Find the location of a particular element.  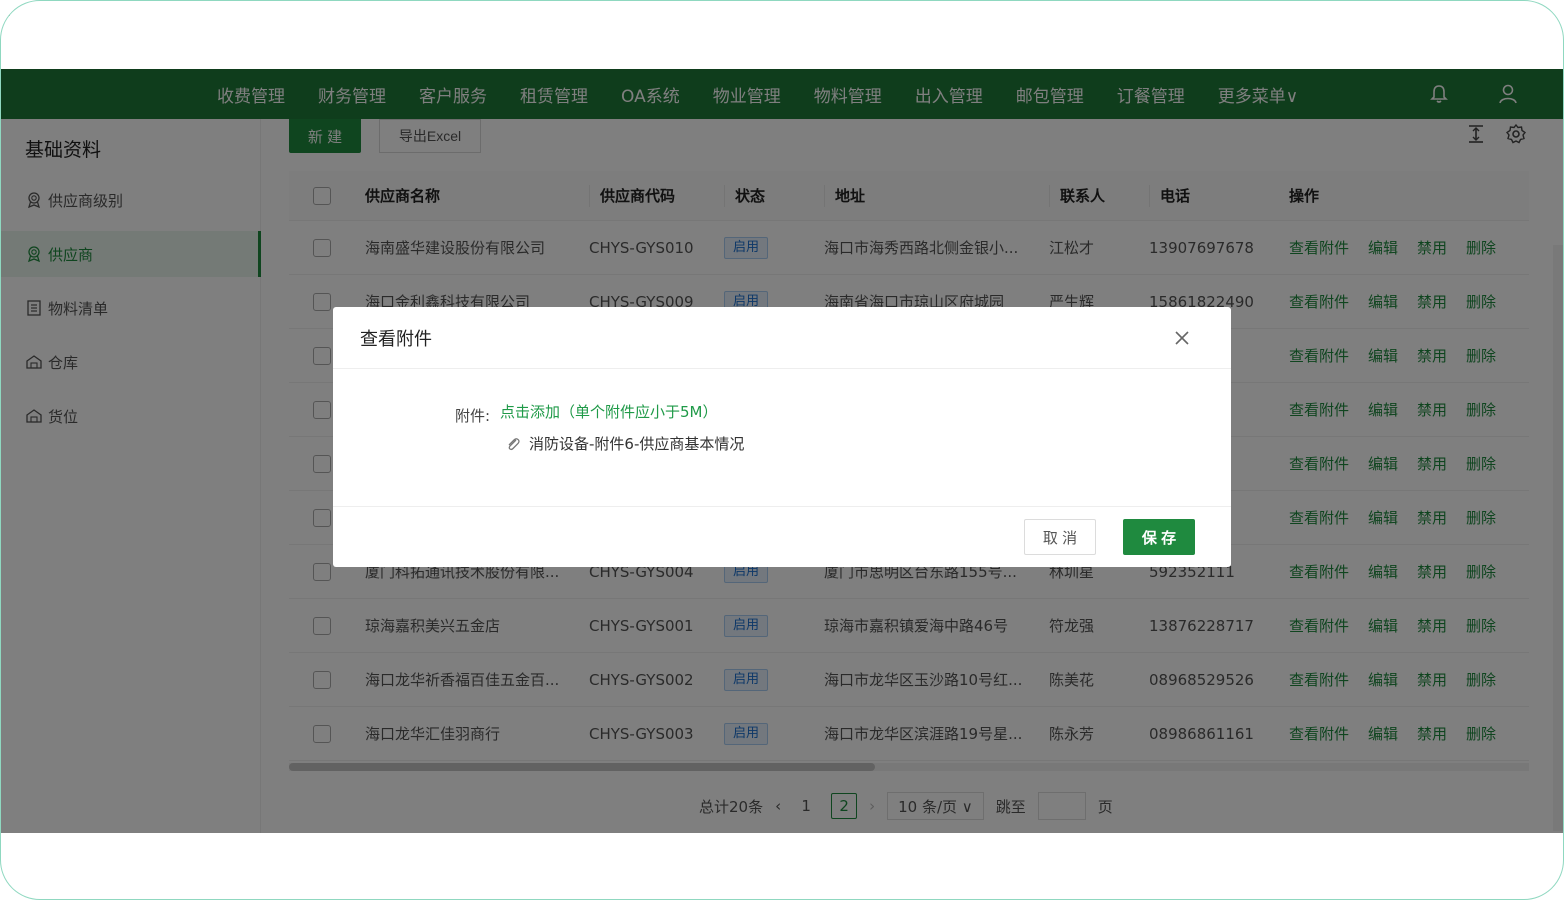

add-attachment-link: 点击添加（单个附件应小于5M） is located at coordinates (609, 411).